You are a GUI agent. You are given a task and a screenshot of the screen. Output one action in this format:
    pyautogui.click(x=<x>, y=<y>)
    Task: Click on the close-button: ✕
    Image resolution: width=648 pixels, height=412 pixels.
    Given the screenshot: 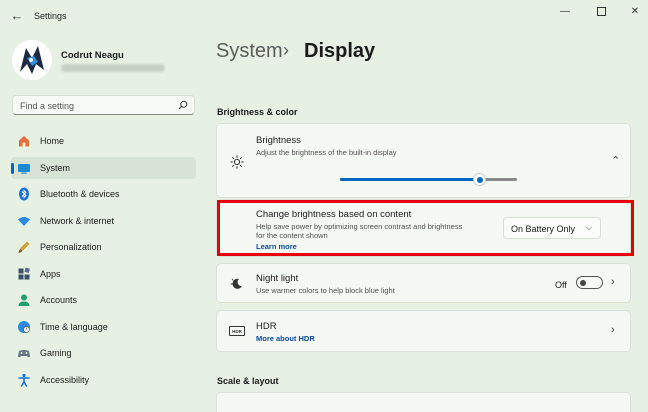 What is the action you would take?
    pyautogui.click(x=635, y=12)
    